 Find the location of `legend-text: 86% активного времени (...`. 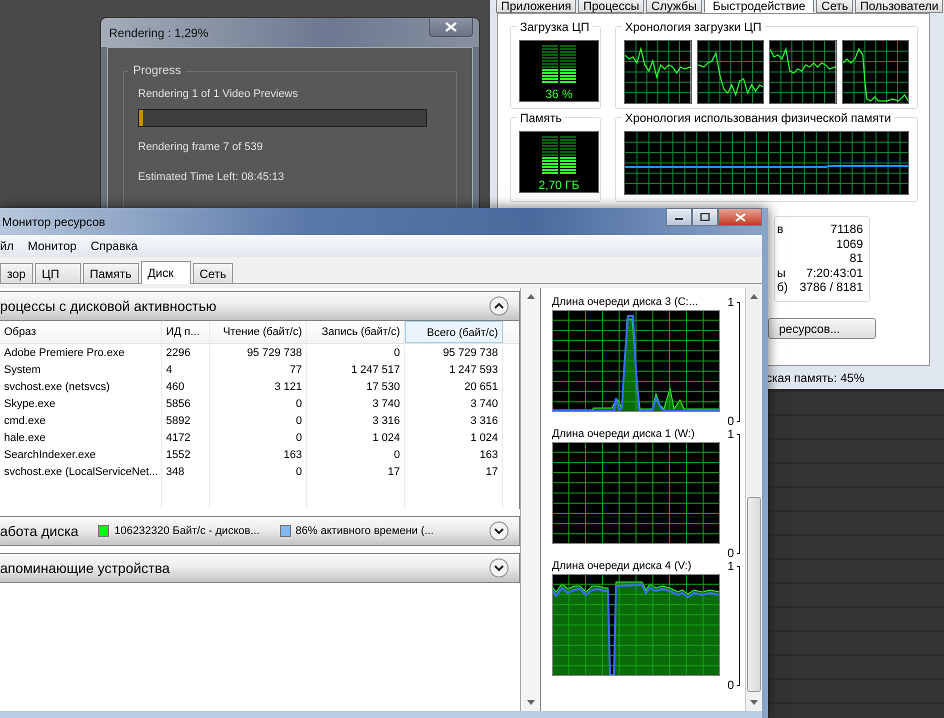

legend-text: 86% активного времени (... is located at coordinates (365, 531).